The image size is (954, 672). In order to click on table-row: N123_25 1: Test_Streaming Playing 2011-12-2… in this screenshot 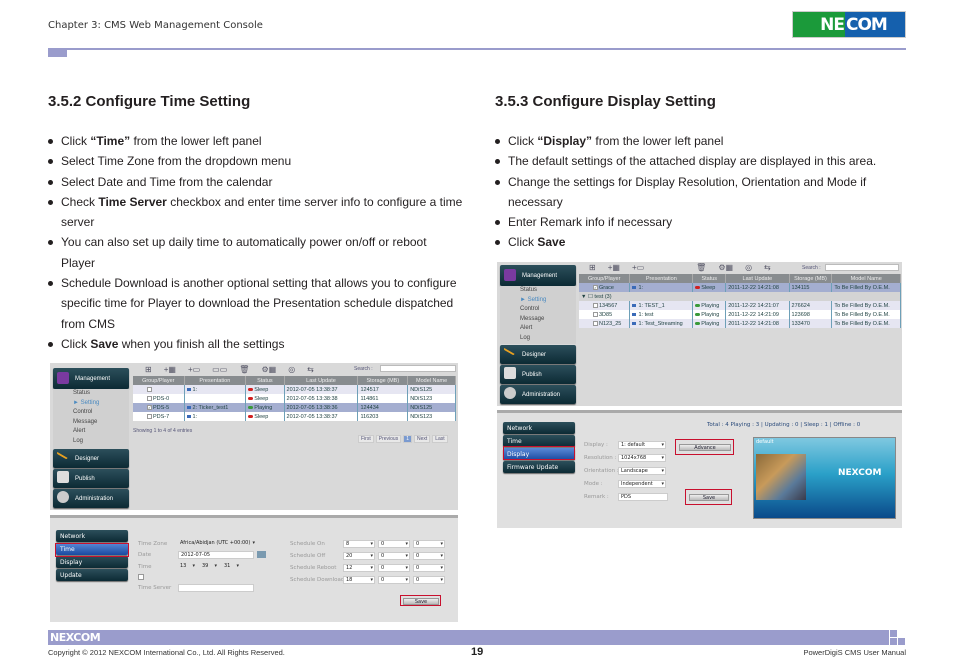, I will do `click(740, 323)`.